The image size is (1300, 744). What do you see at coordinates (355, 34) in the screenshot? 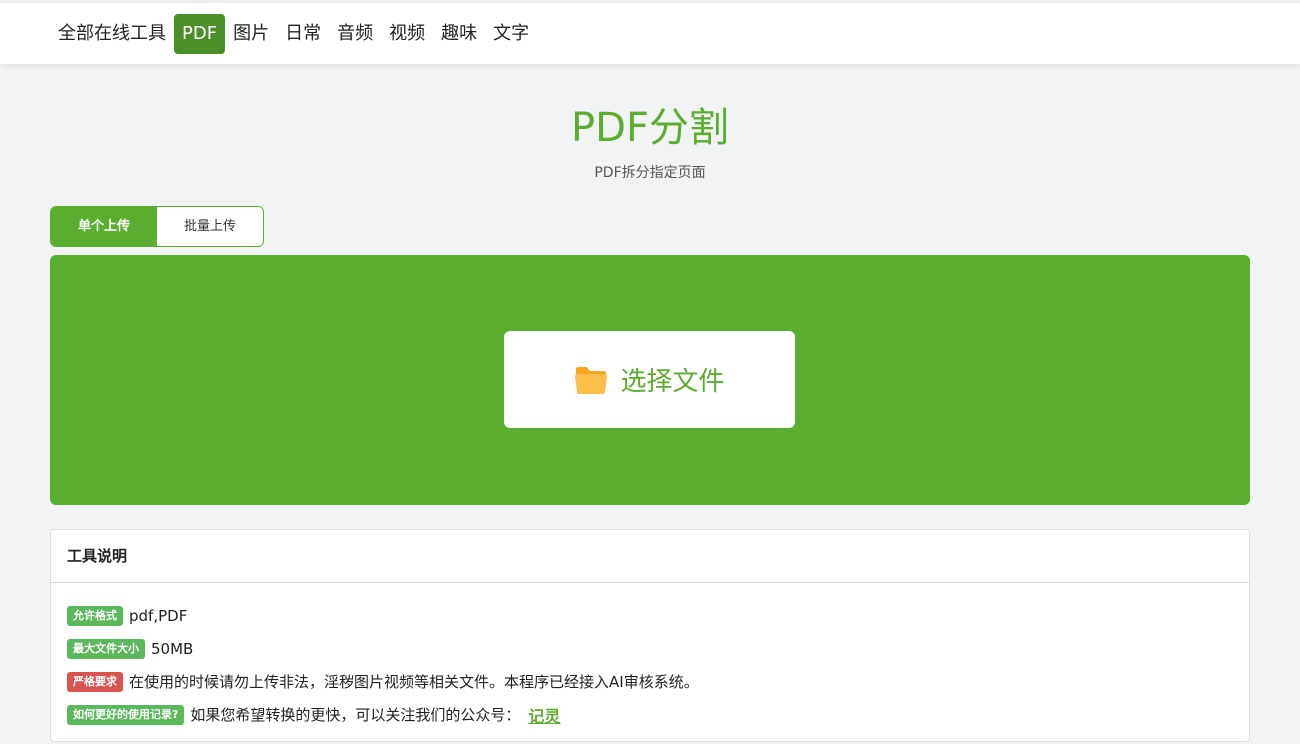
I see `nav-item-audio: 音频` at bounding box center [355, 34].